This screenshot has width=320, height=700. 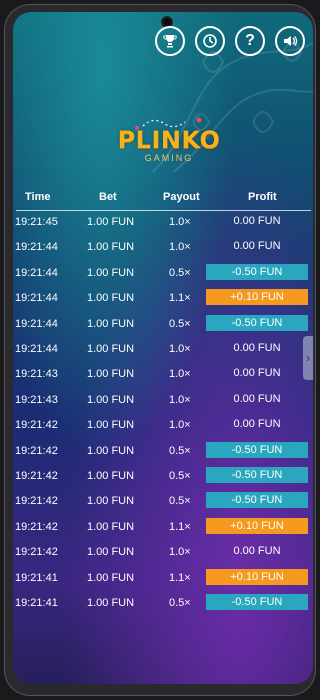 I want to click on column-header-bet: Bet, so click(x=108, y=197).